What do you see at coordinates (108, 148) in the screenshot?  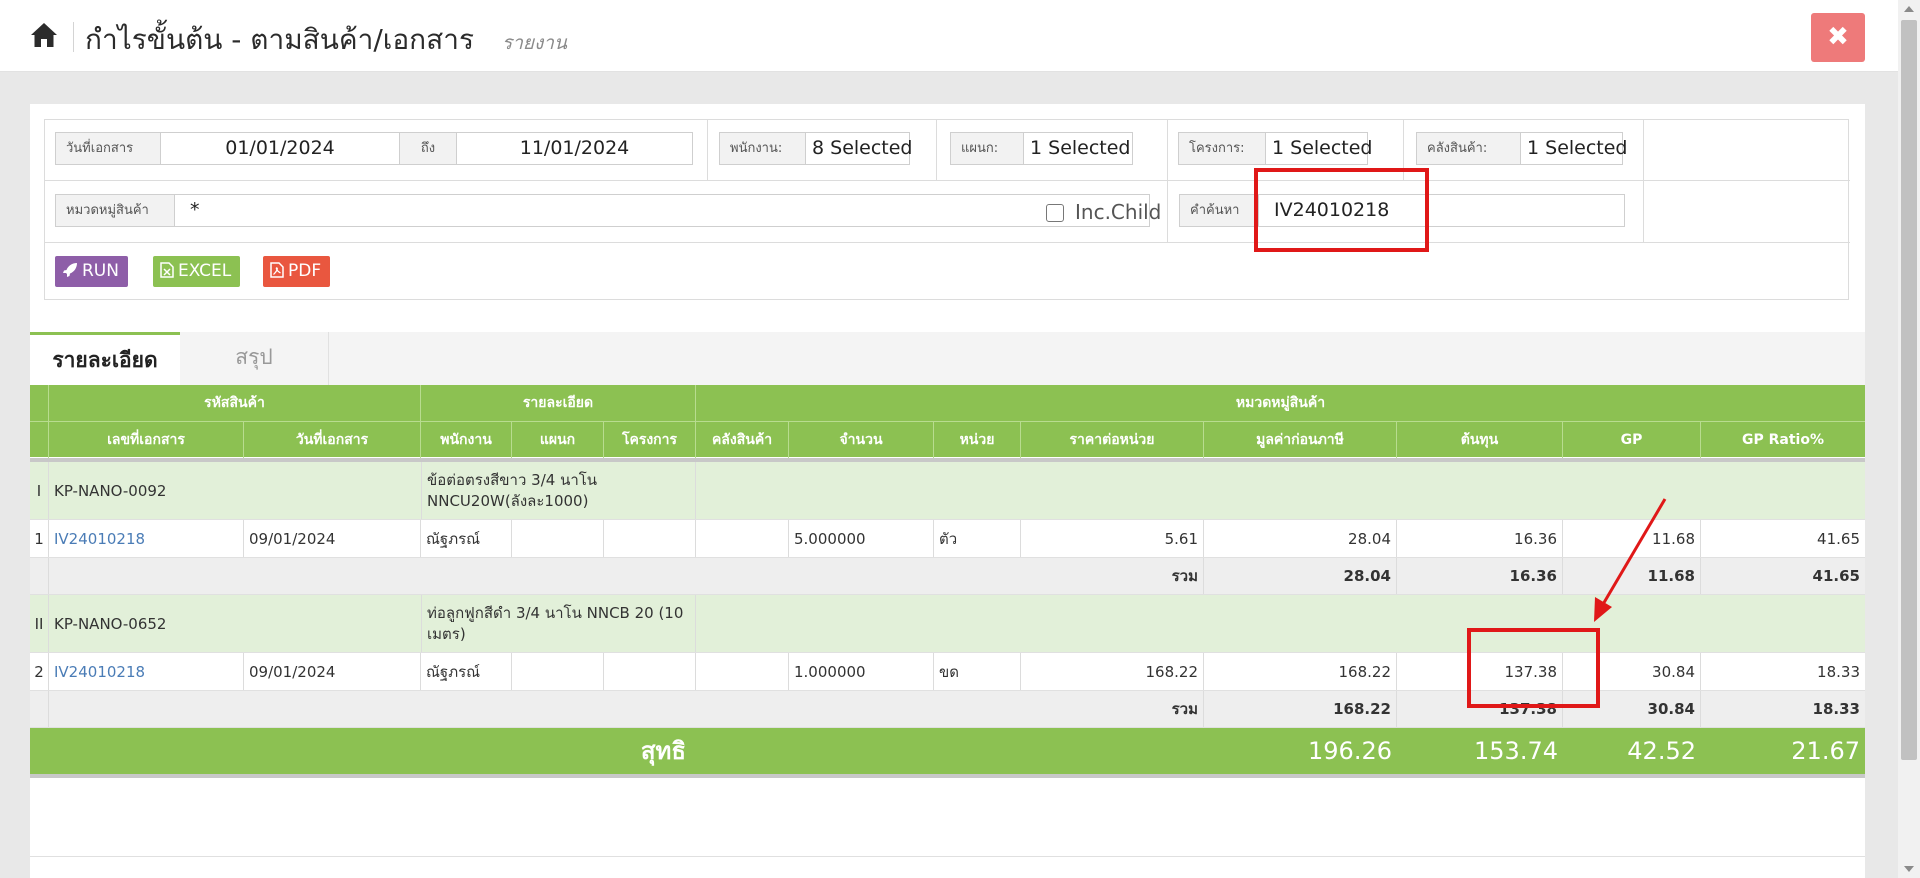 I see `doc-date-label: วันที่เอกสาร` at bounding box center [108, 148].